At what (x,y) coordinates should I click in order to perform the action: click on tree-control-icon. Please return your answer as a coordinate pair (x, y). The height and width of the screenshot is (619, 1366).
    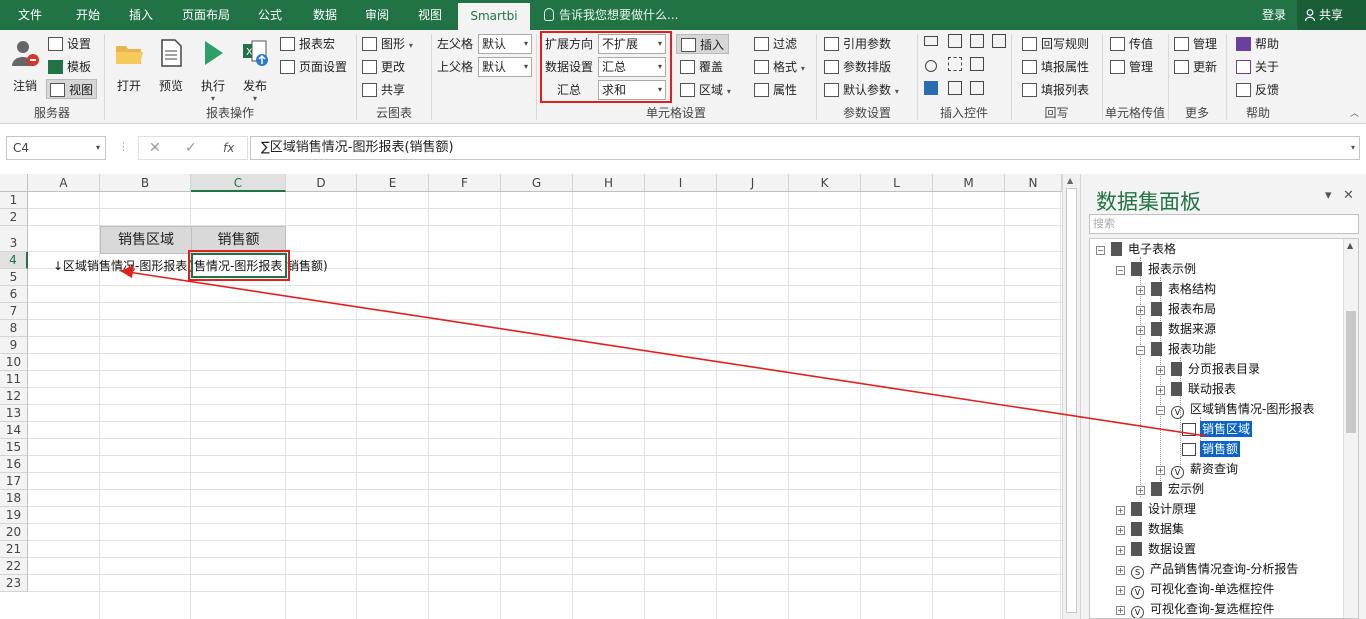
    Looking at the image, I should click on (977, 41).